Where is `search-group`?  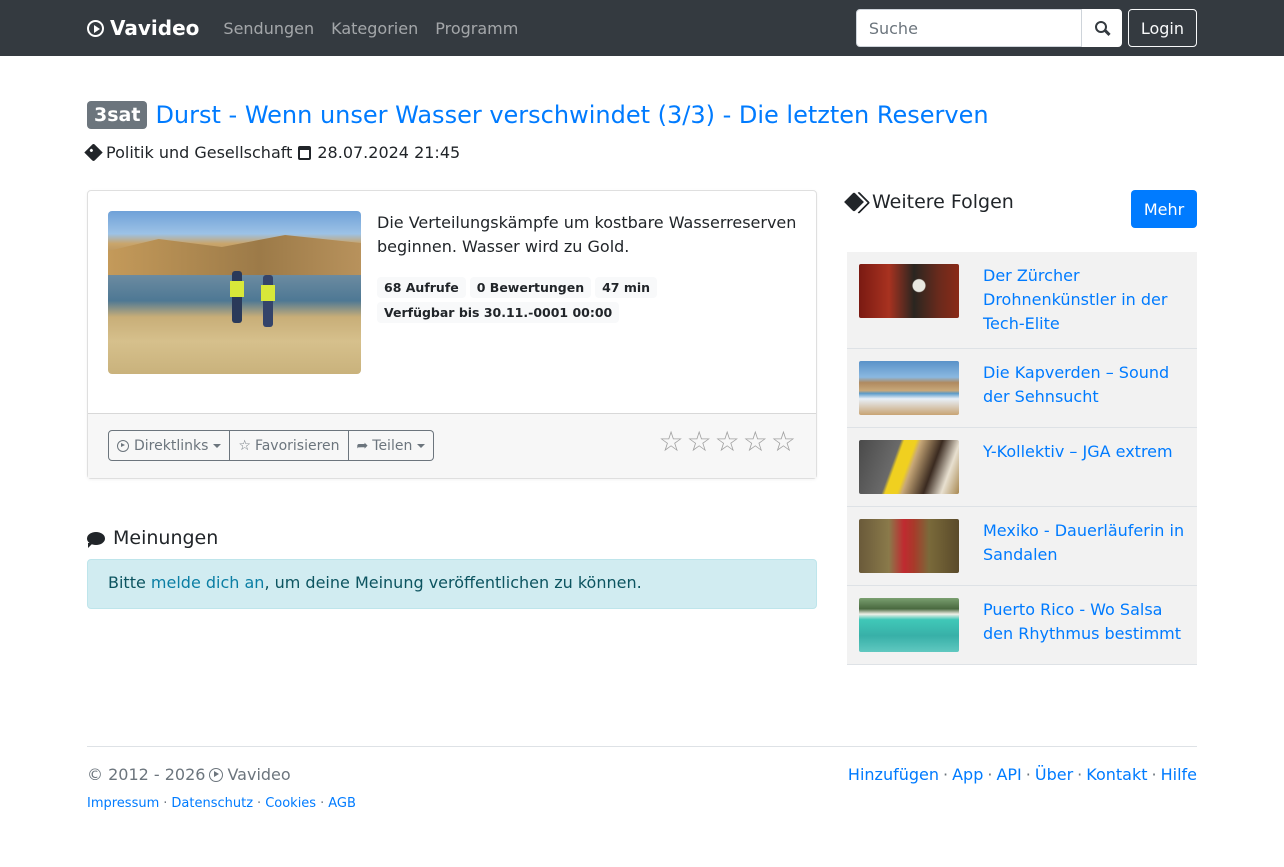
search-group is located at coordinates (988, 28).